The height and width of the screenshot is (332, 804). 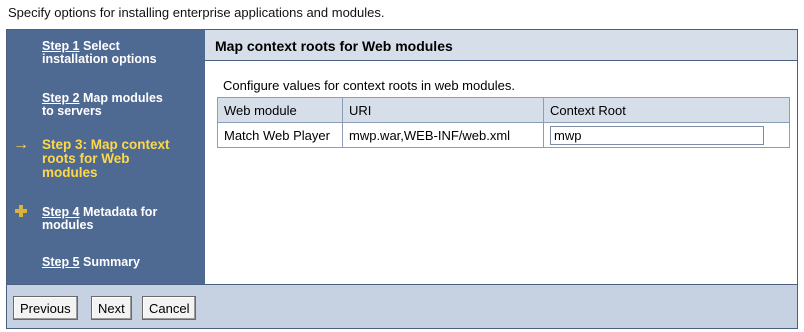 What do you see at coordinates (280, 135) in the screenshot?
I see `cell-web-module: Match Web Player` at bounding box center [280, 135].